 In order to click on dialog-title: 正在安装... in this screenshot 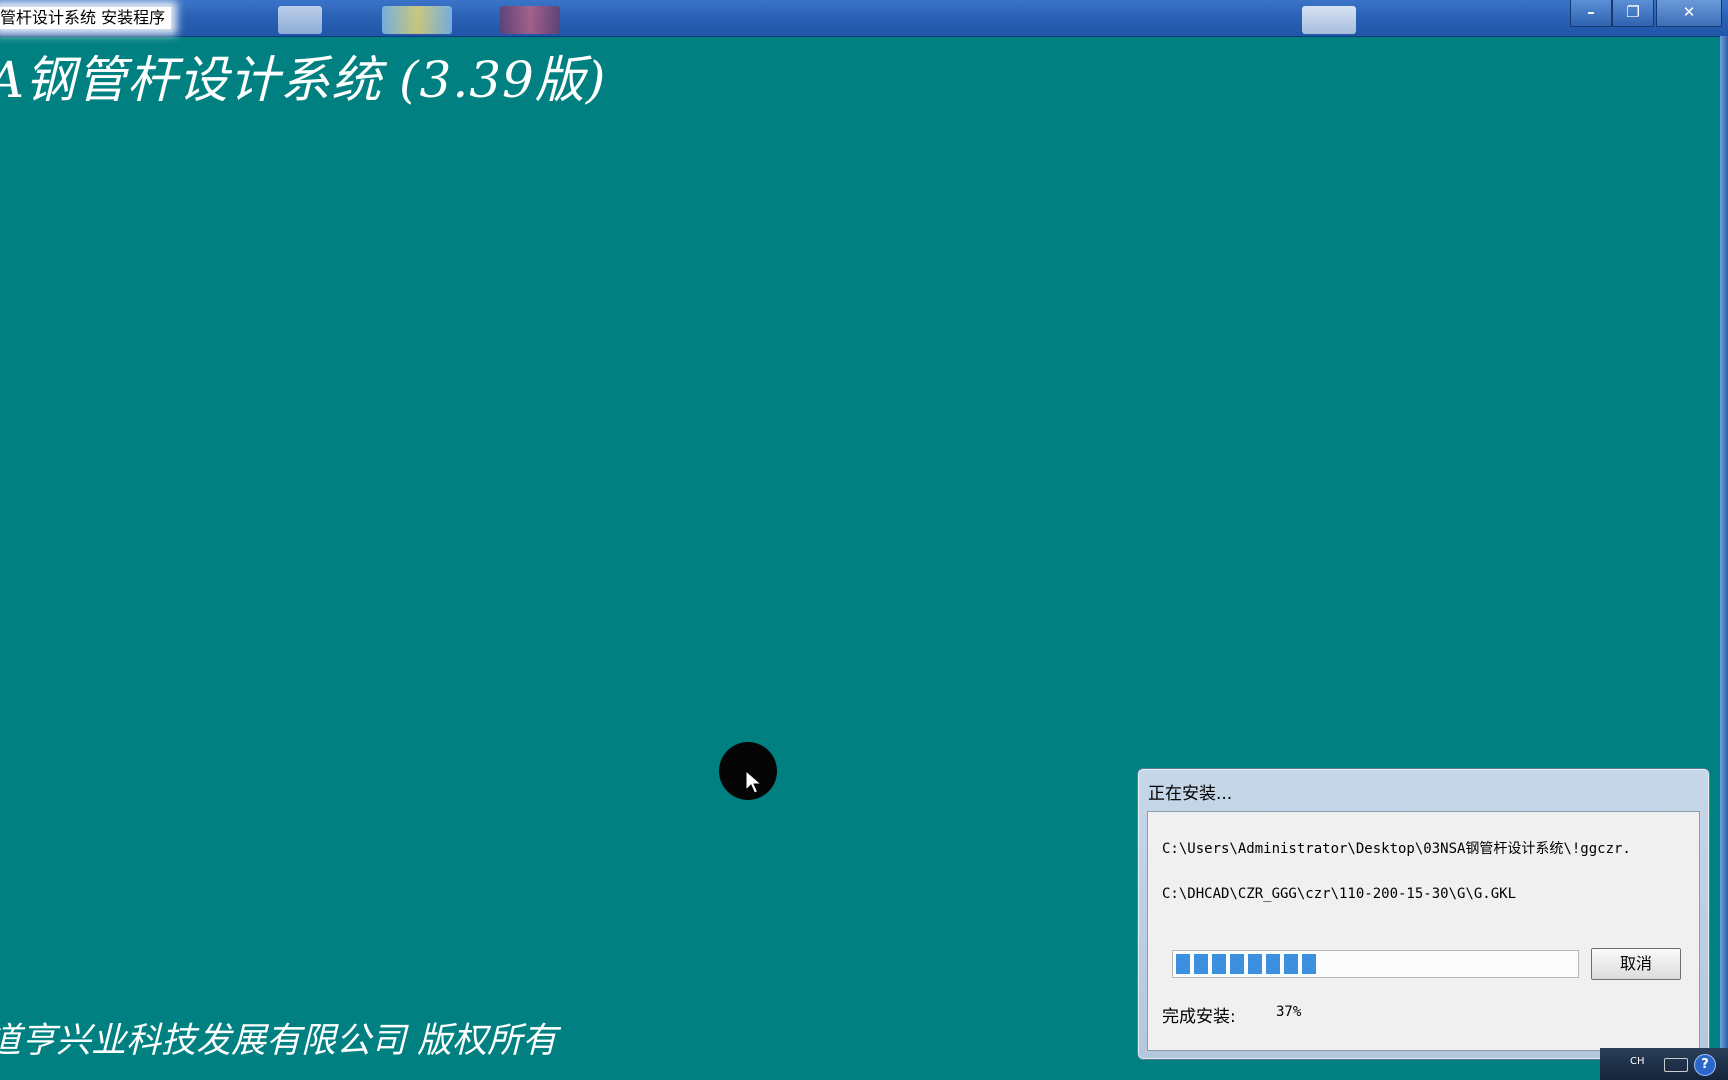, I will do `click(1190, 794)`.